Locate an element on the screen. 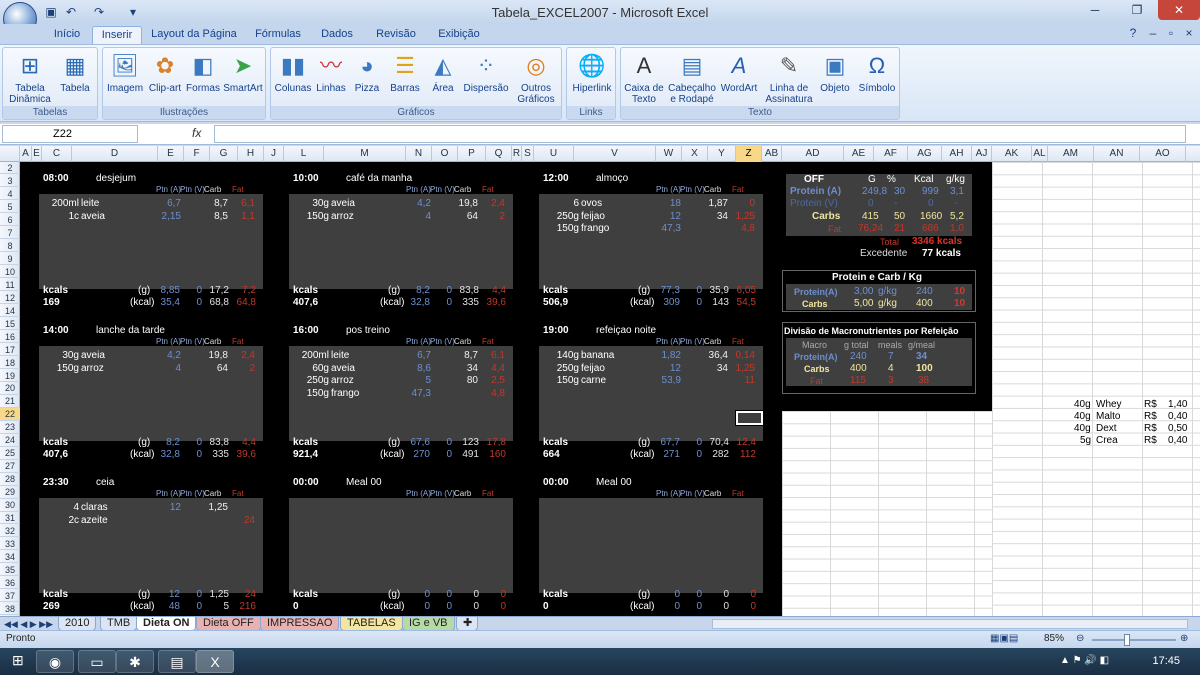 Image resolution: width=1200 pixels, height=675 pixels. imagem-button: 🖼 Imagem is located at coordinates (125, 73).